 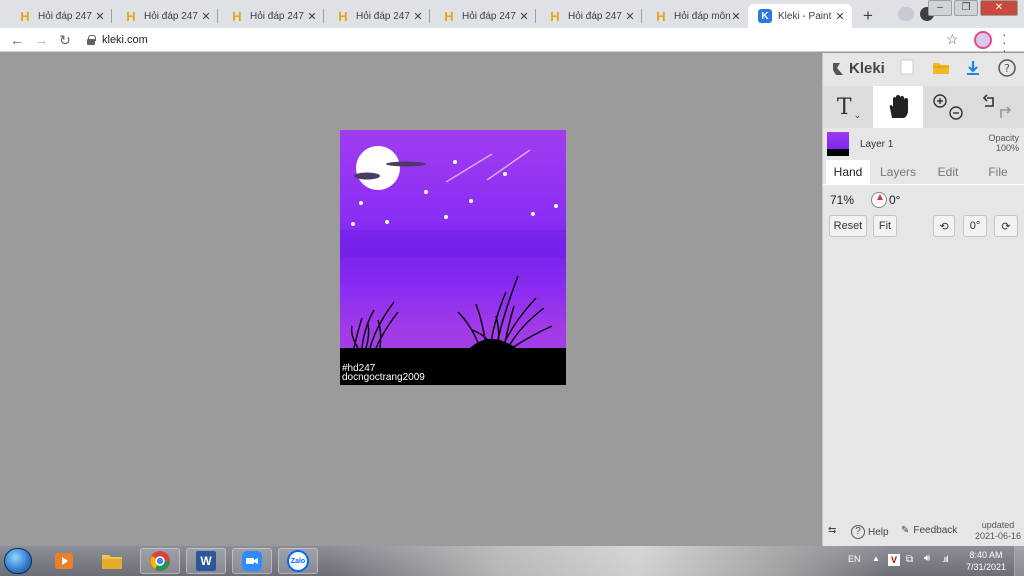 I want to click on bookmark-star-icon: ☆, so click(x=952, y=39).